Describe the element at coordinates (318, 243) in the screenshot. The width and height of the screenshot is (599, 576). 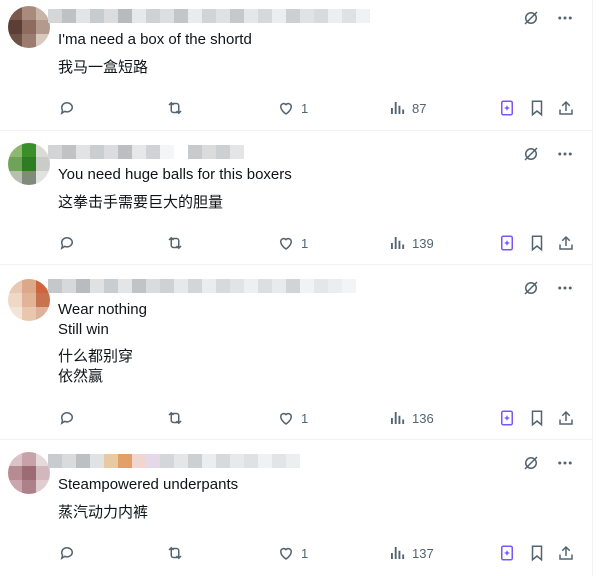
I see `action-bar: 1 139` at that location.